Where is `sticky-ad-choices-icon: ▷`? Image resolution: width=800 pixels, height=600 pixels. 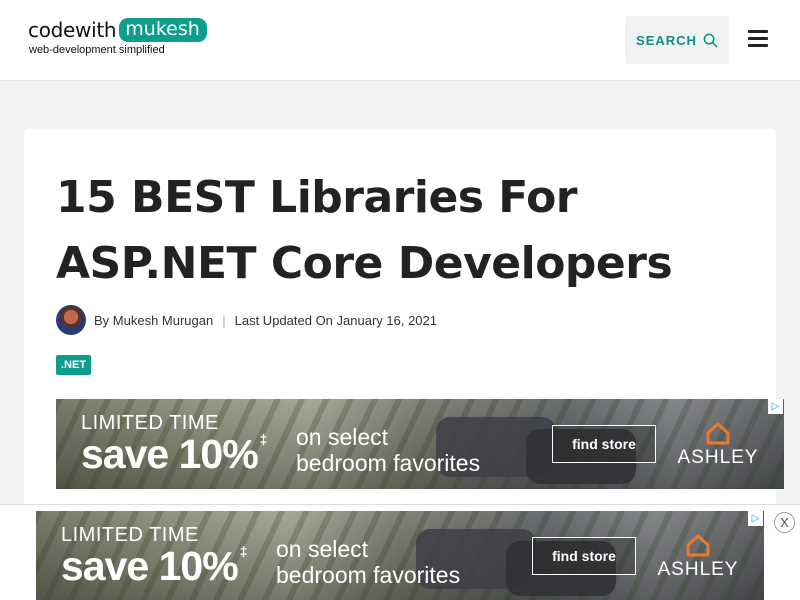
sticky-ad-choices-icon: ▷ is located at coordinates (755, 518).